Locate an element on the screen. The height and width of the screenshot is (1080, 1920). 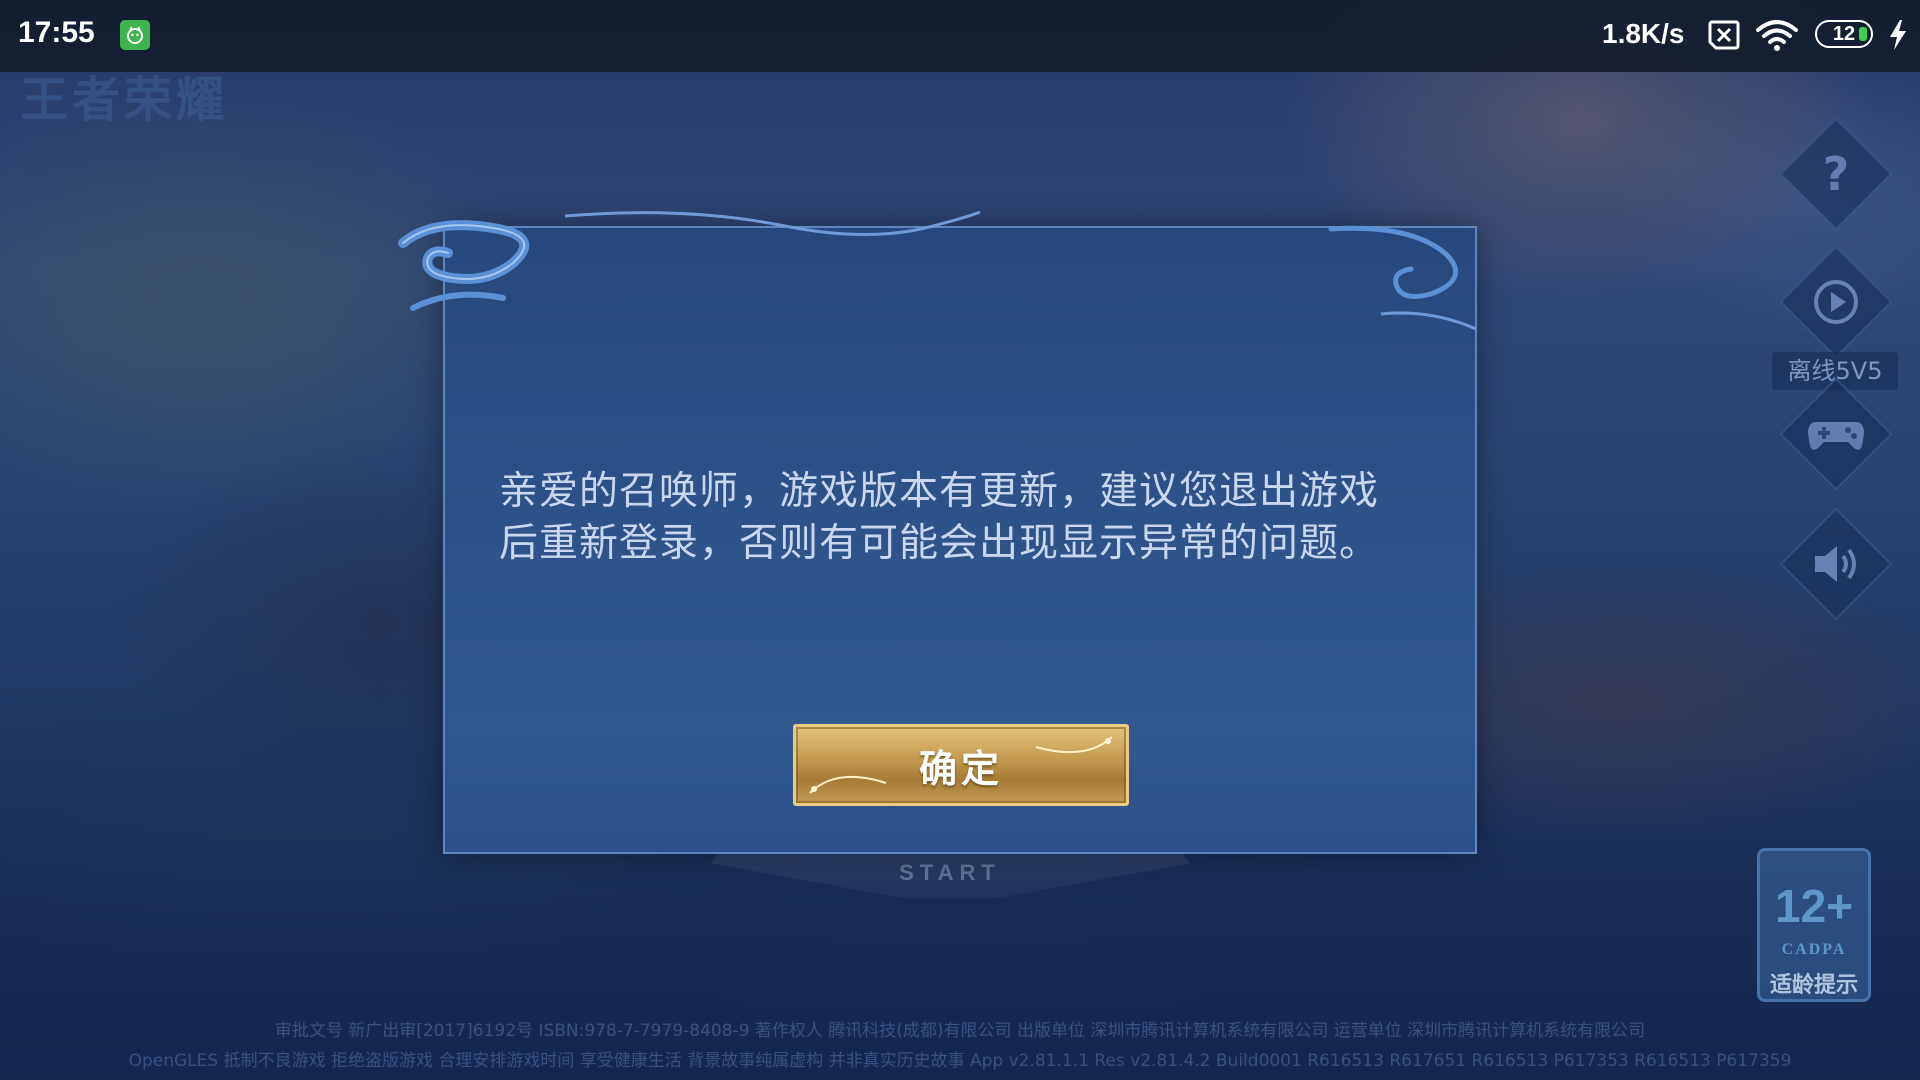
help-icon: ? is located at coordinates (1836, 174).